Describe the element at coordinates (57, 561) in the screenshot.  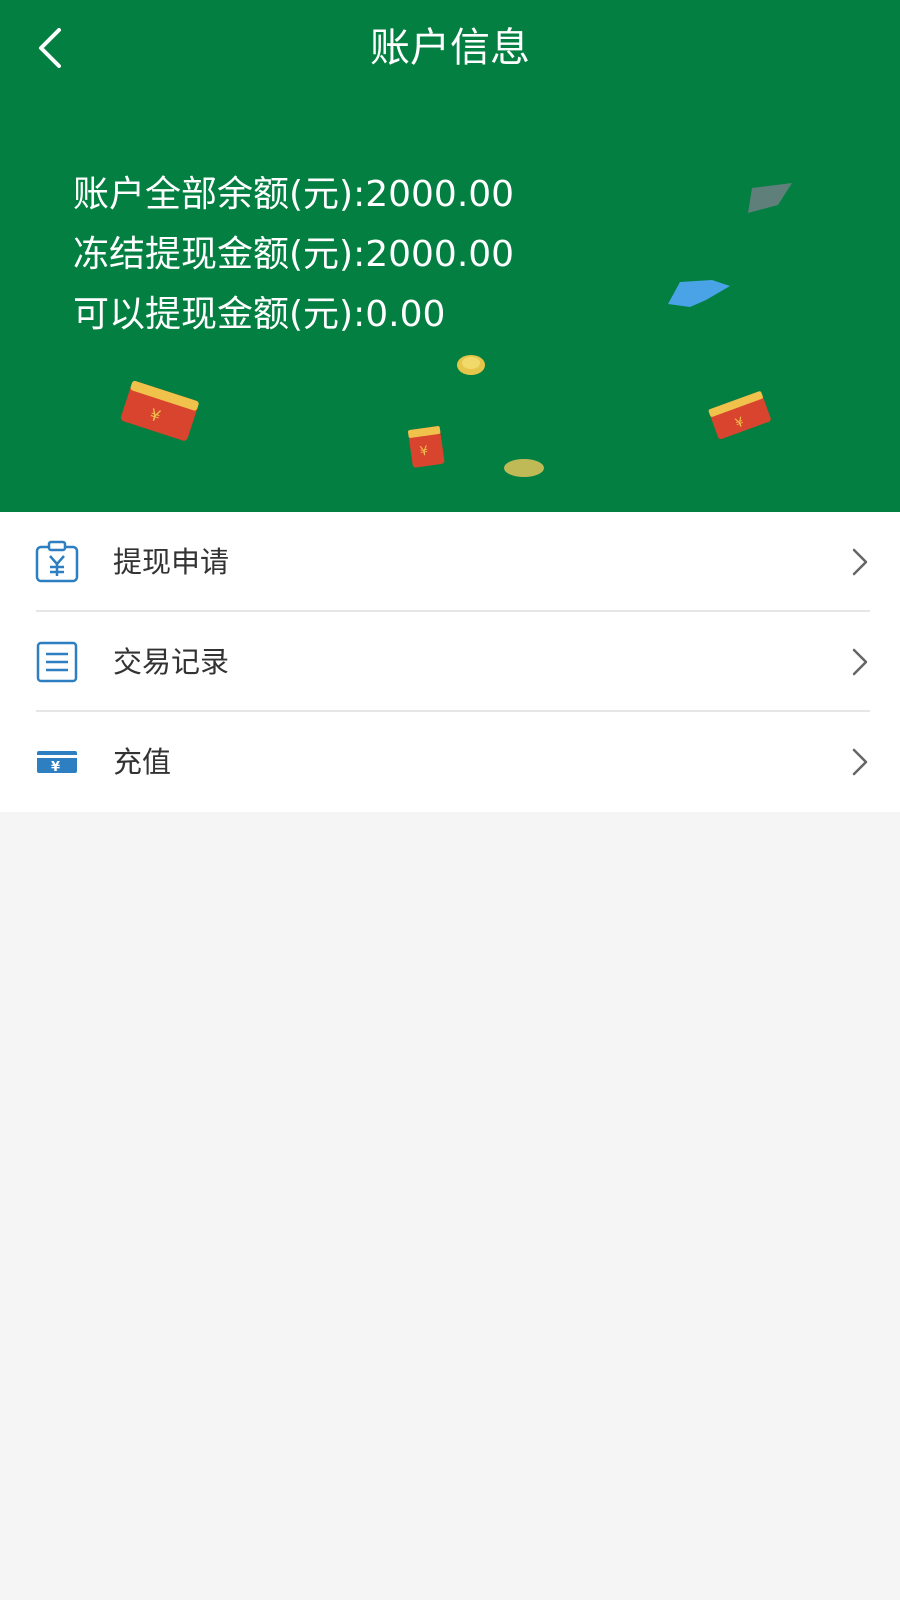
I see `withdraw-clipboard-icon` at that location.